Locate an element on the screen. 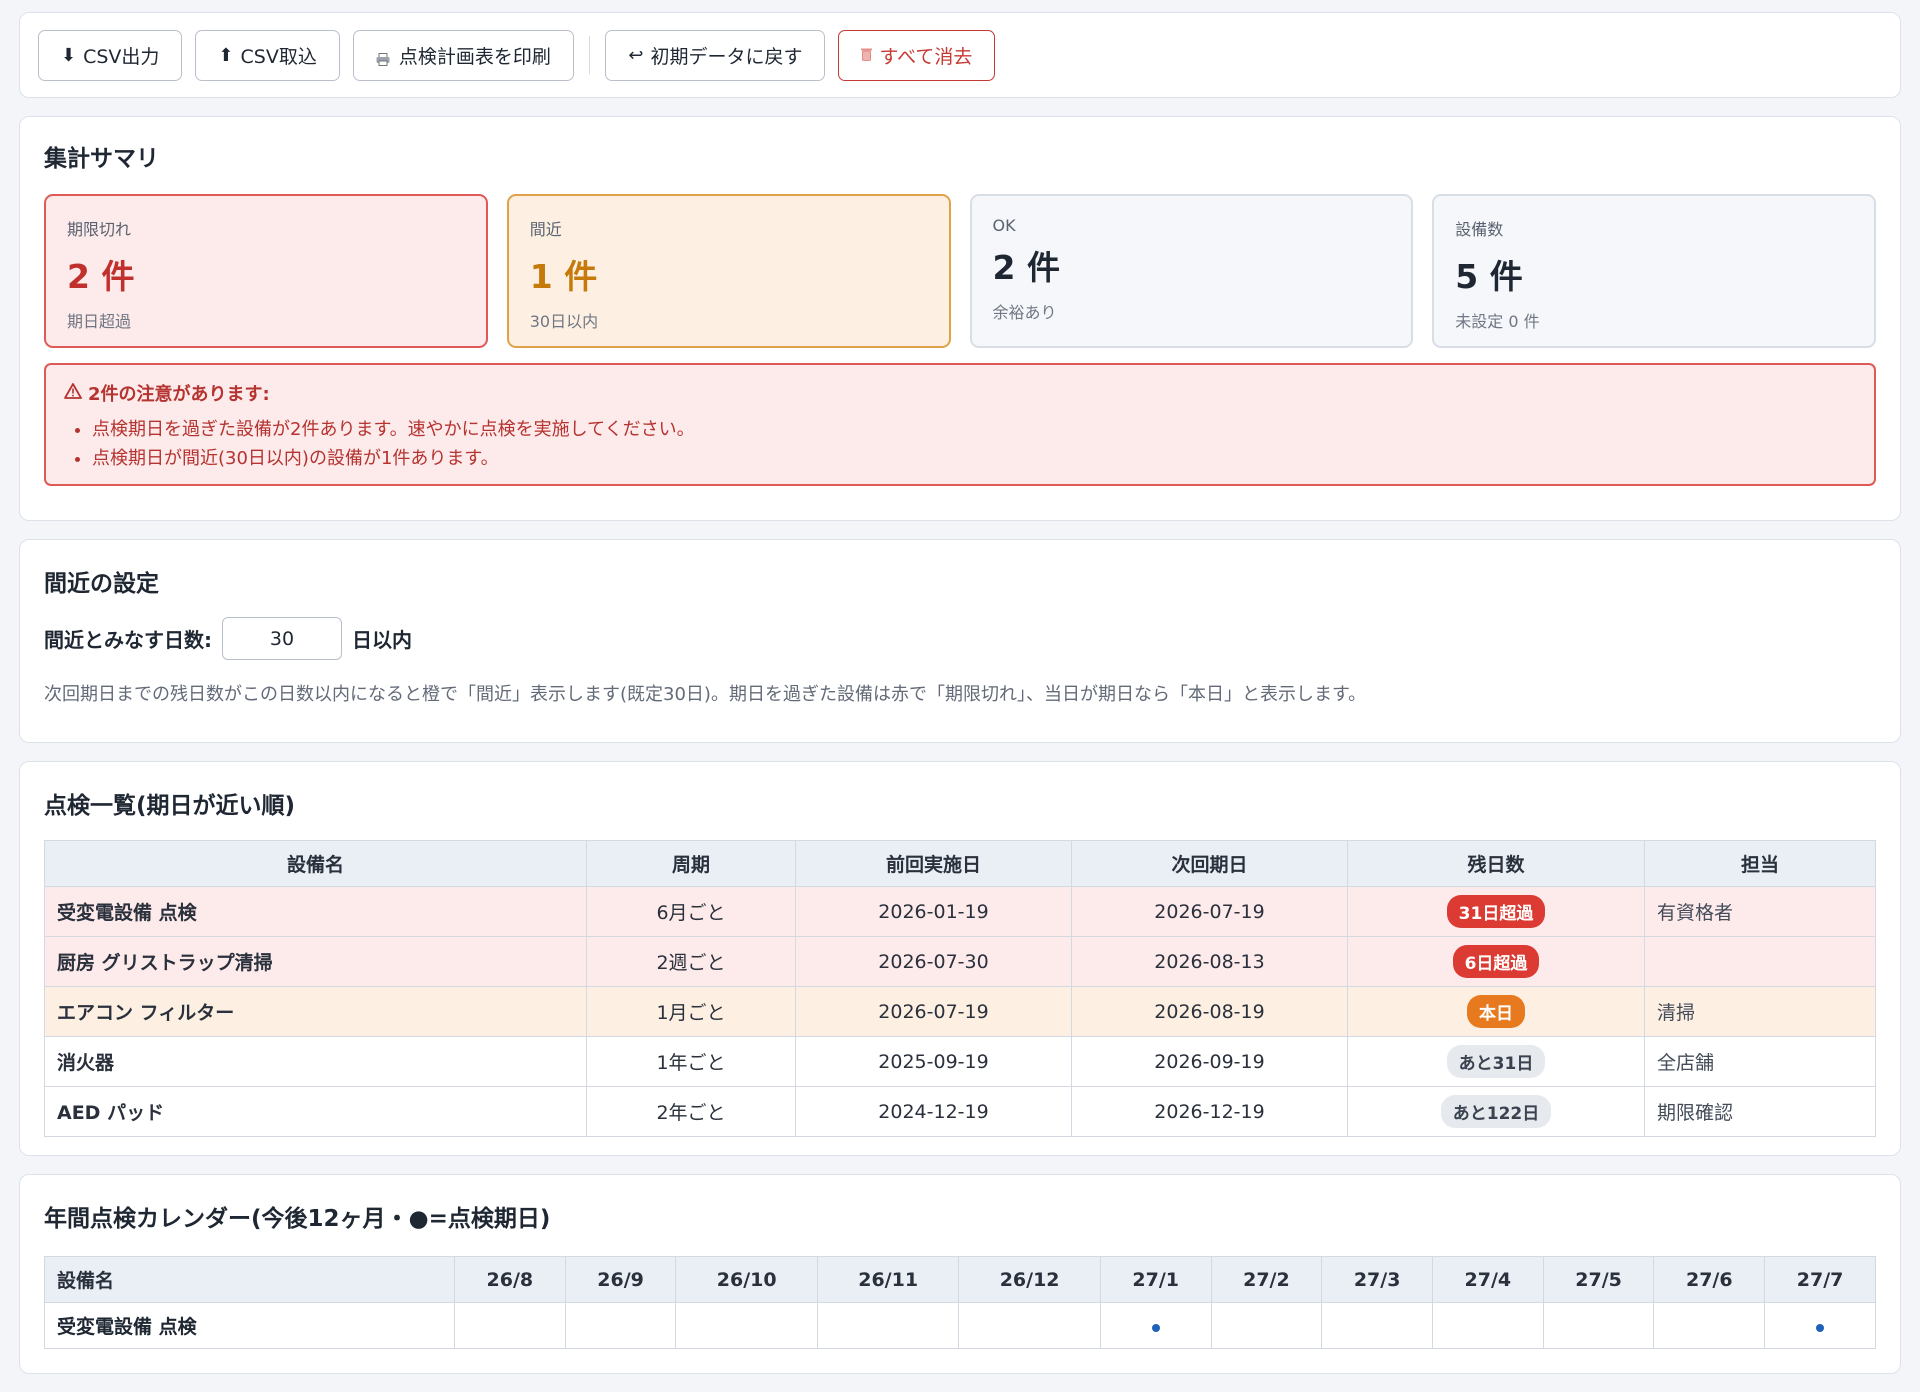 The width and height of the screenshot is (1920, 1392). header-owner: 担当 is located at coordinates (1760, 863).